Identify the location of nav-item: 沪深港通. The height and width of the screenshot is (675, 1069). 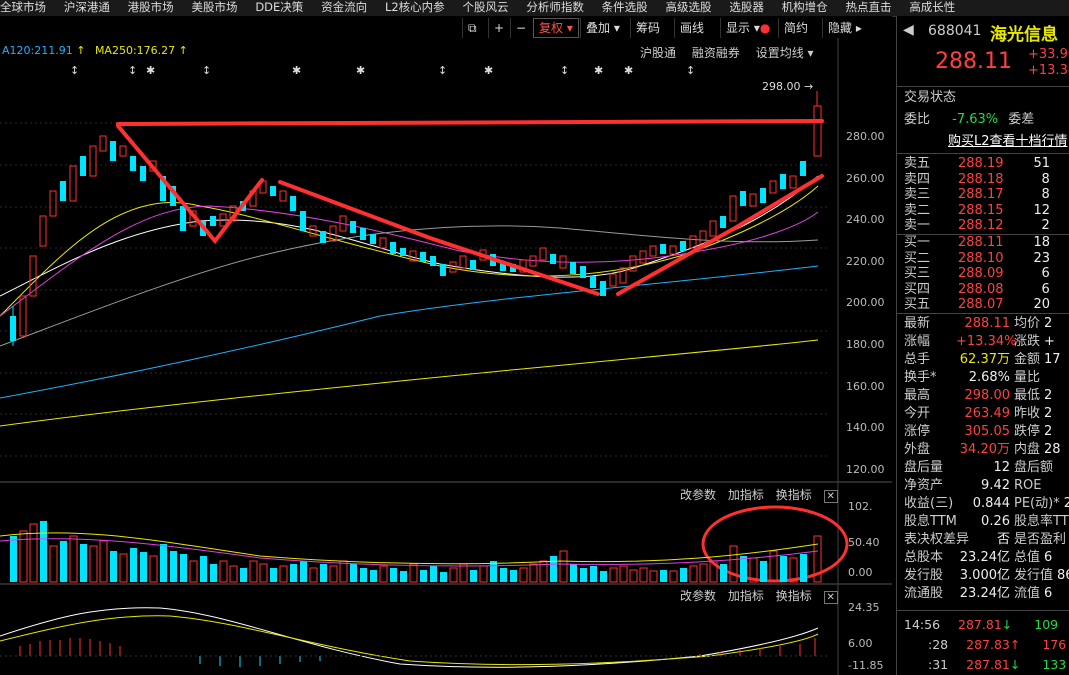
(87, 7).